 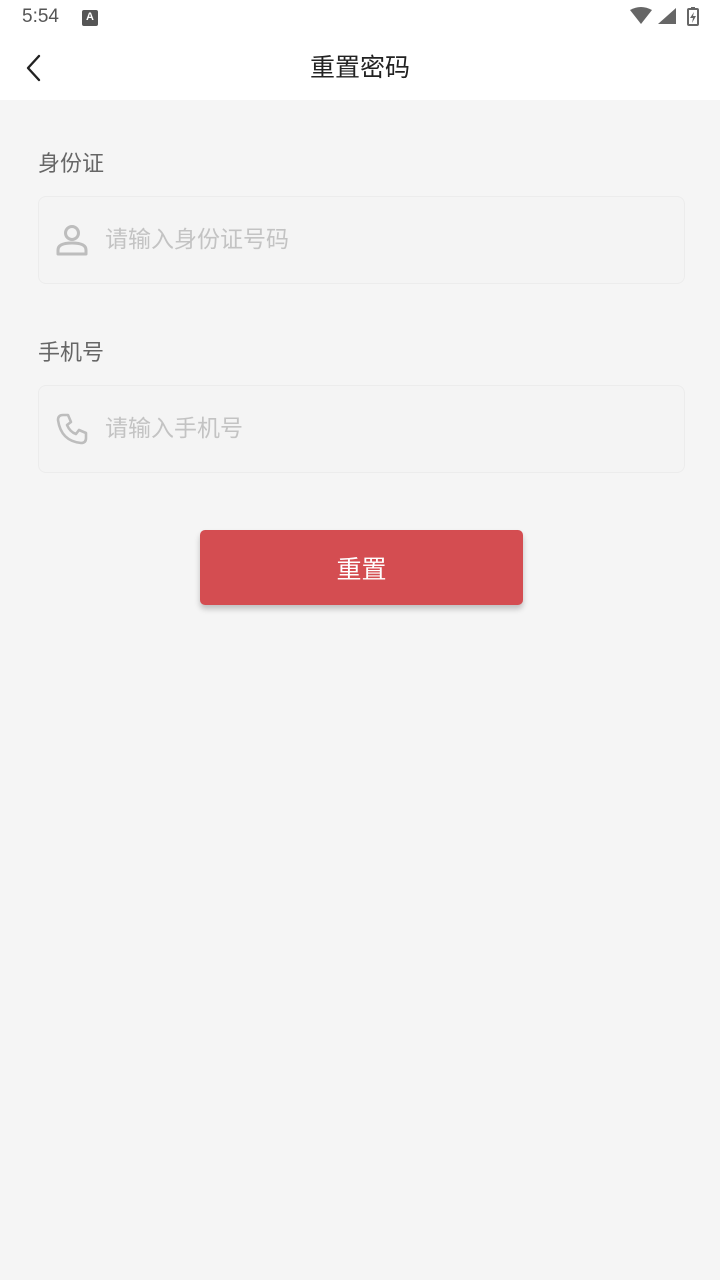 What do you see at coordinates (385, 429) in the screenshot?
I see `phone-input` at bounding box center [385, 429].